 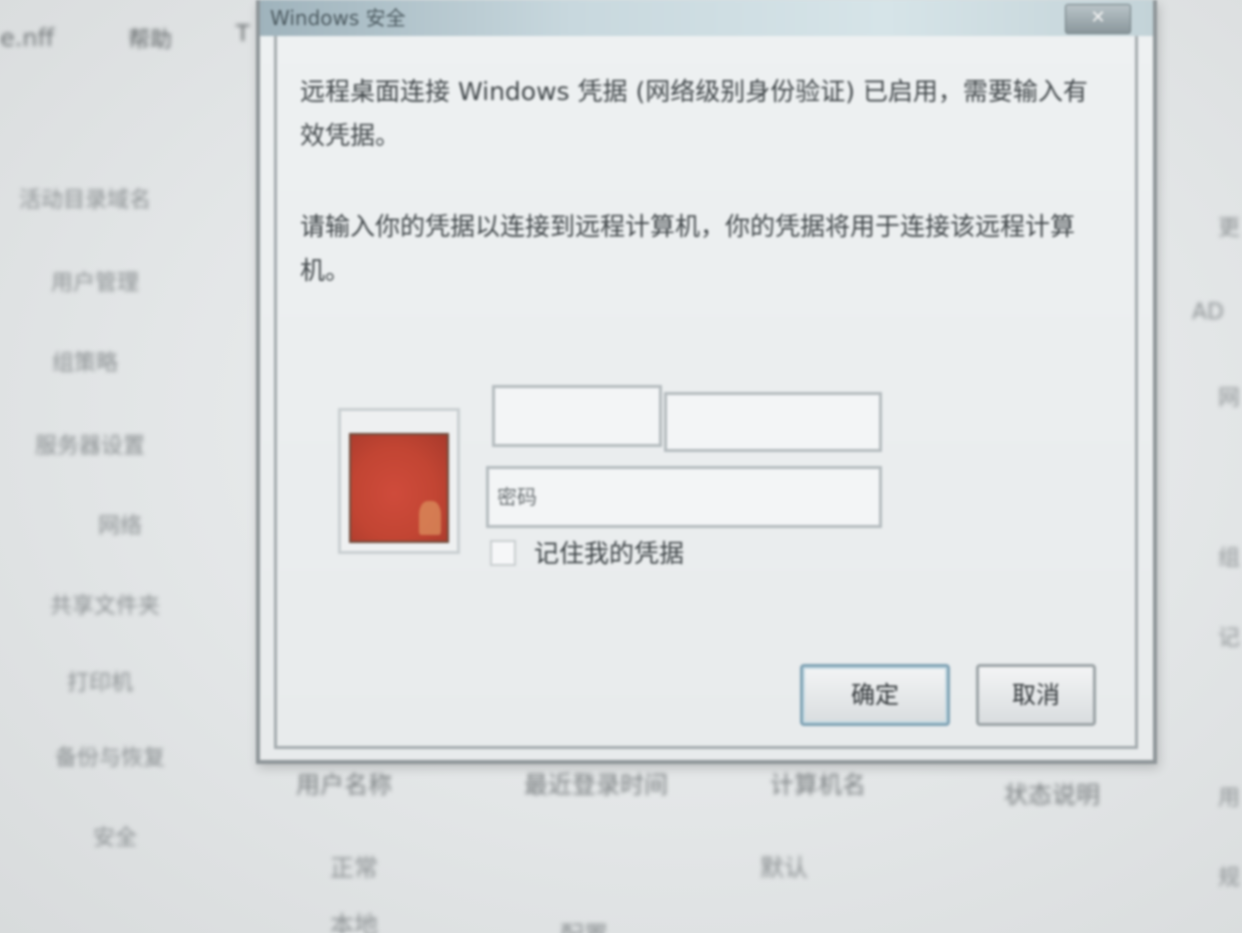 I want to click on sidebar-item: 用户管理, so click(x=95, y=281).